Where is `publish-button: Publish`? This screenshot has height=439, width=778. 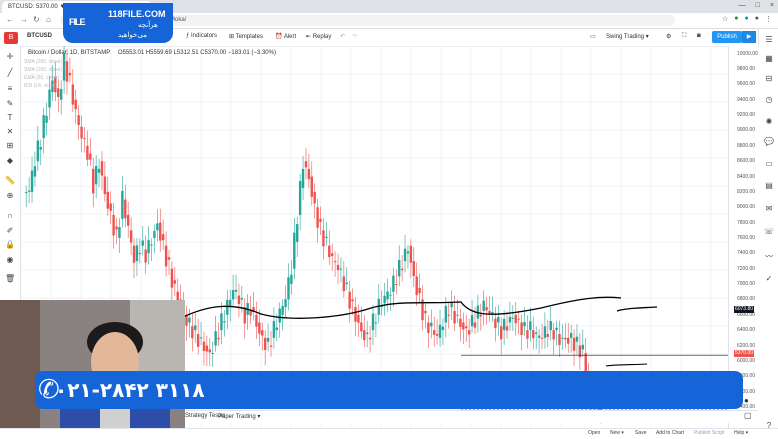
publish-button: Publish is located at coordinates (727, 37).